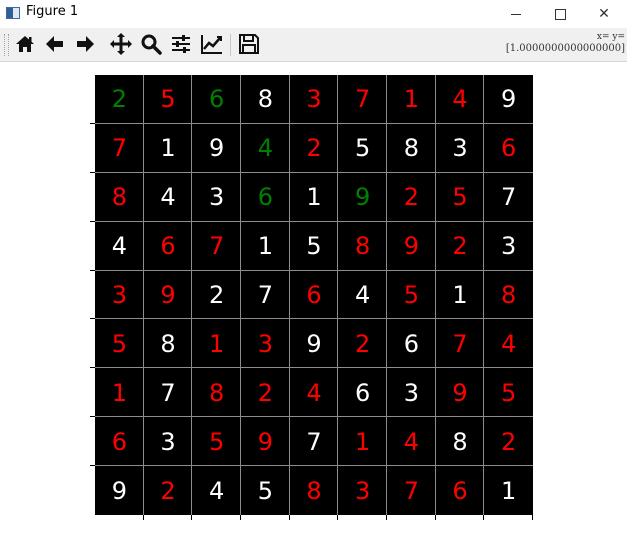 This screenshot has width=627, height=533. What do you see at coordinates (230, 45) in the screenshot?
I see `toolbar-separator` at bounding box center [230, 45].